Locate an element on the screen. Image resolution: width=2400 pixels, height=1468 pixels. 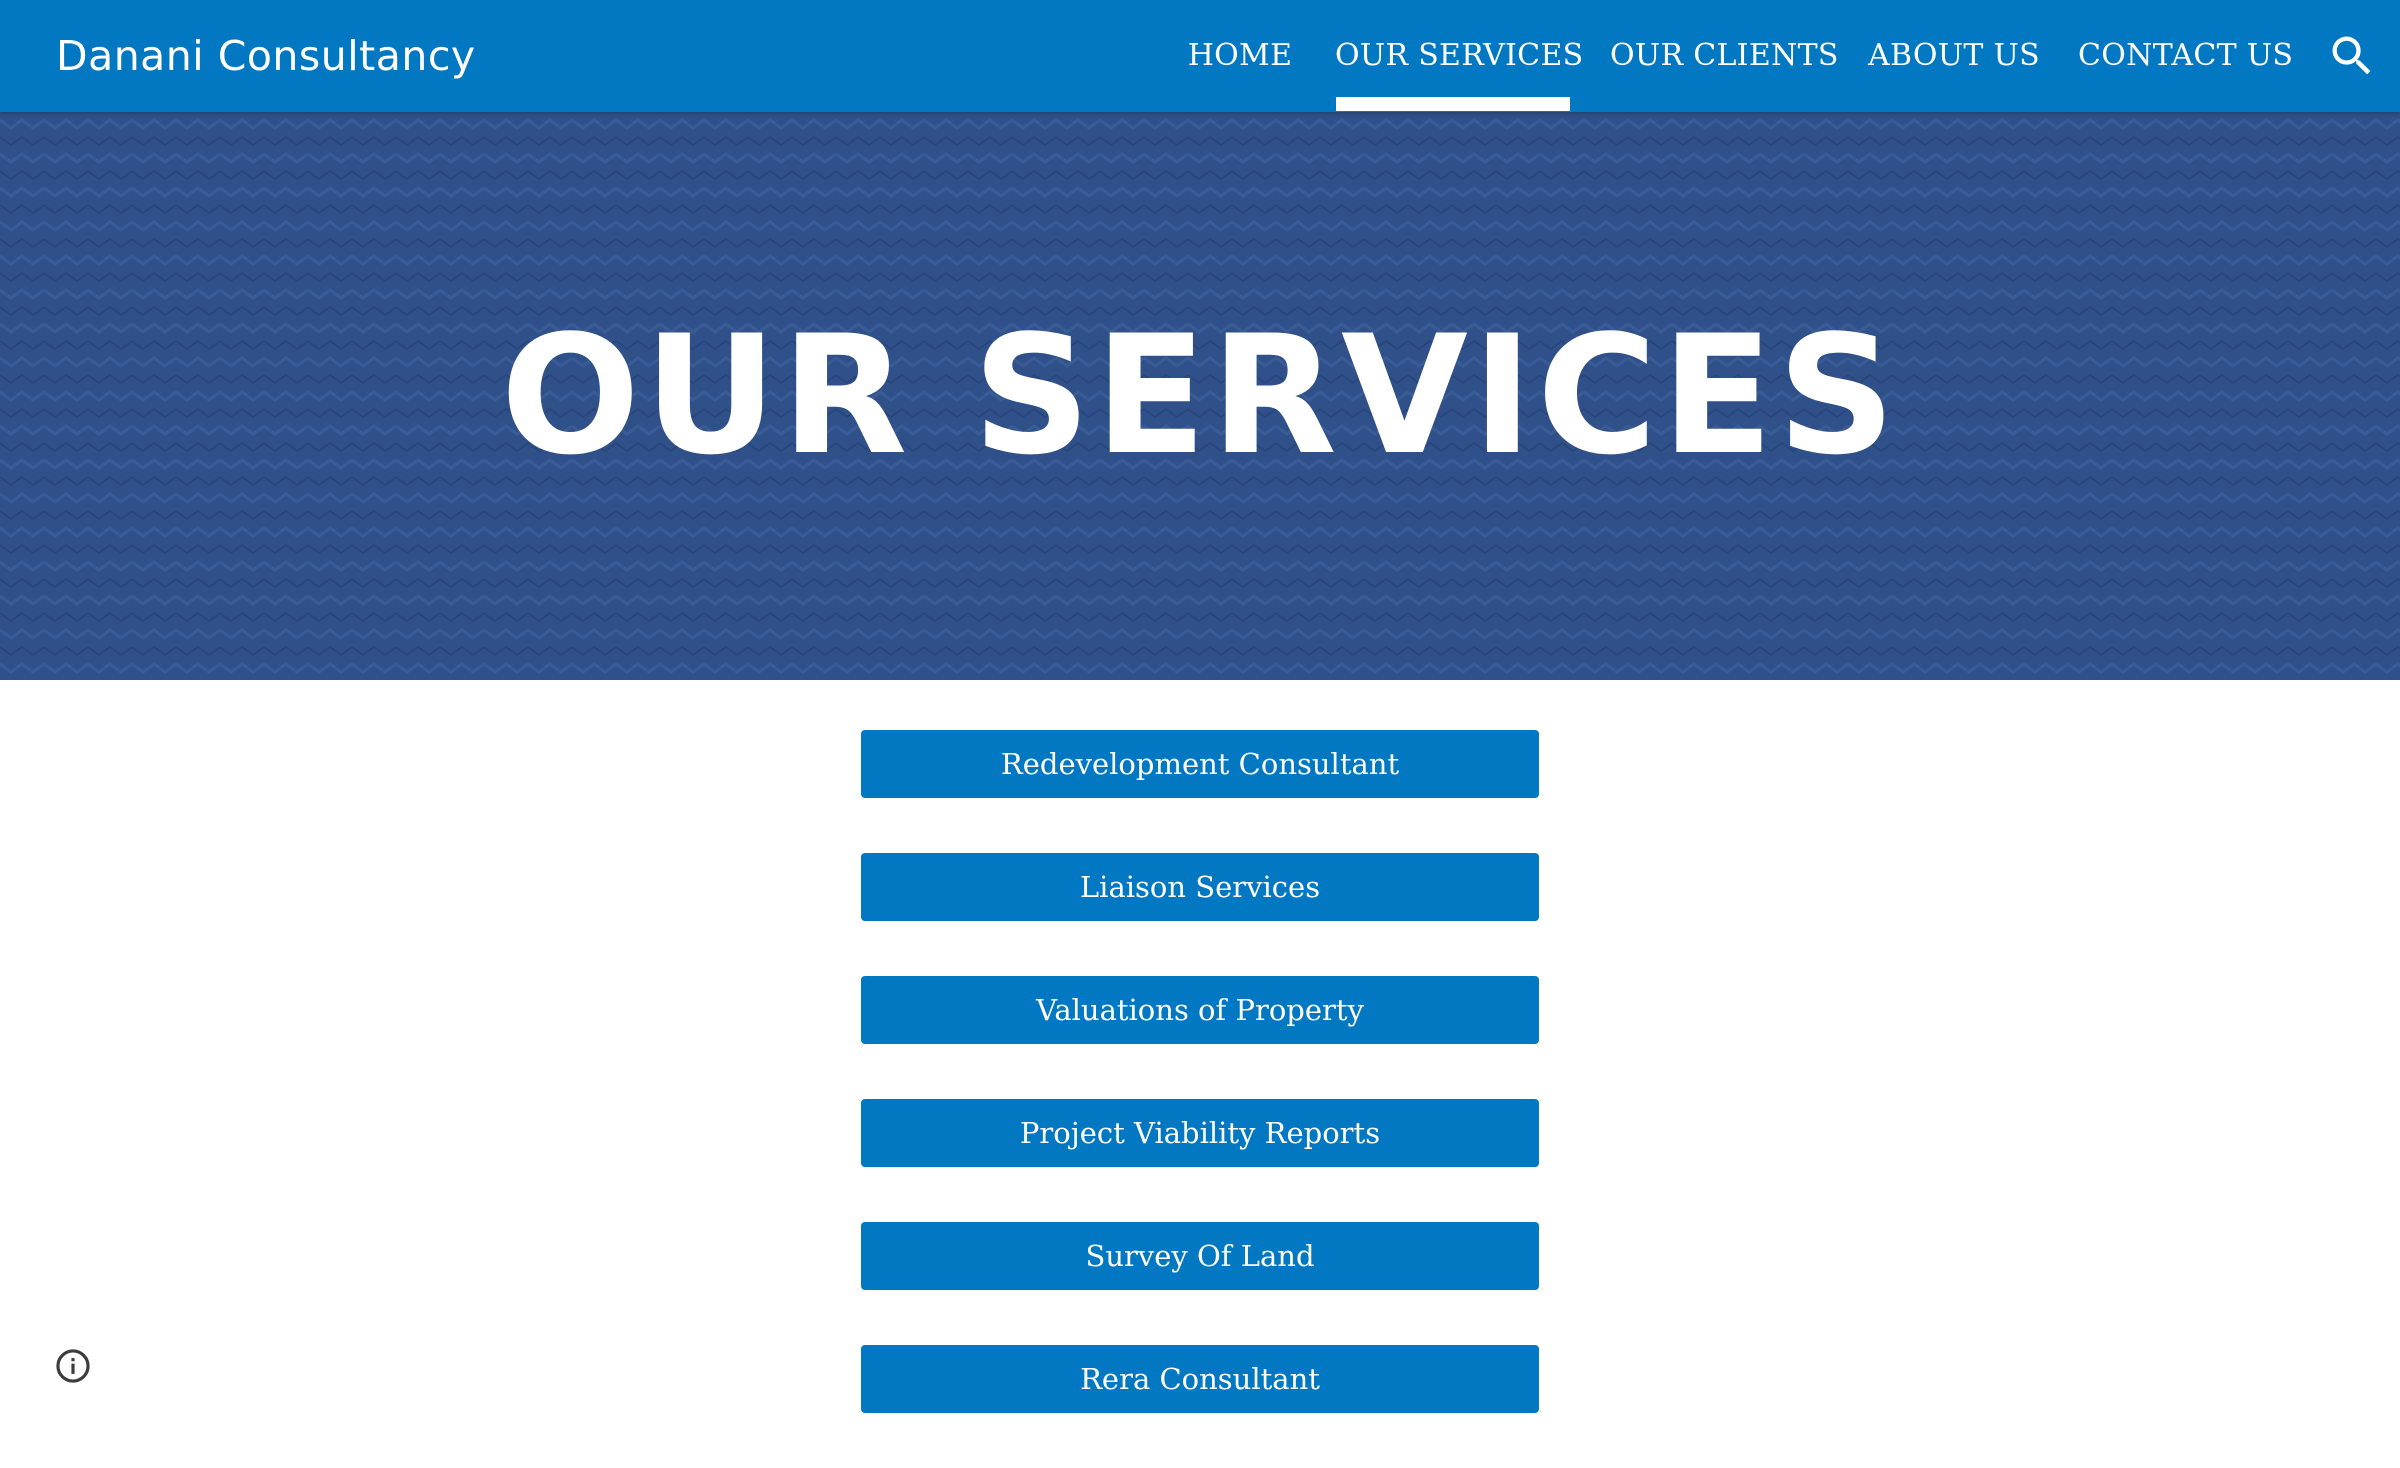
search-icon is located at coordinates (2351, 55).